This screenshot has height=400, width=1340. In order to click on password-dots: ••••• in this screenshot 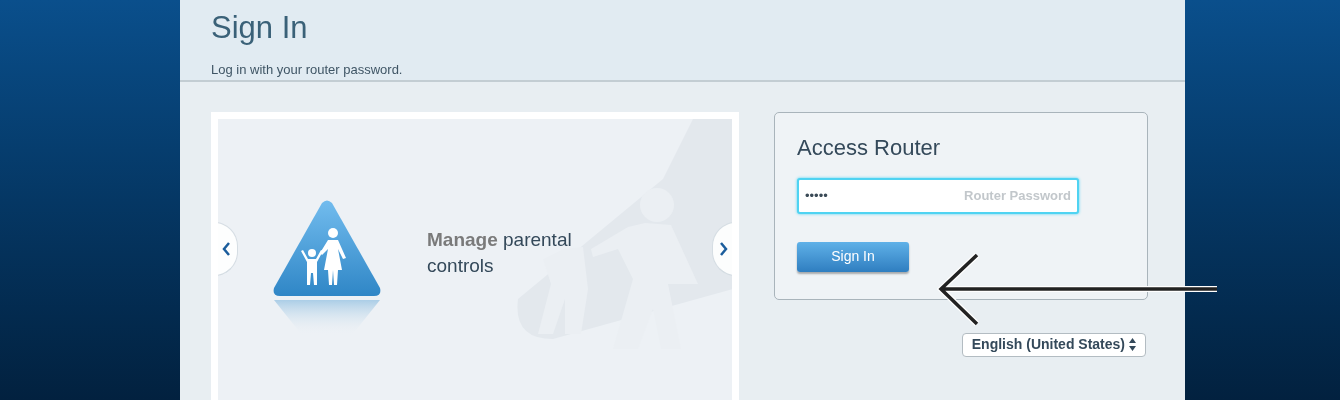, I will do `click(816, 195)`.